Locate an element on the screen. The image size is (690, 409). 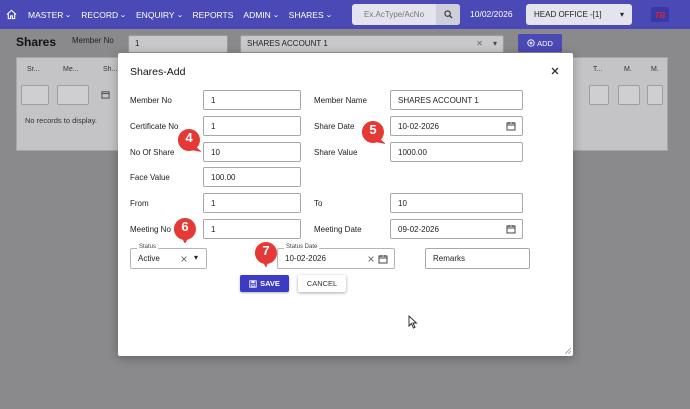
meeting-date-field: 09-02-2026 is located at coordinates (456, 229).